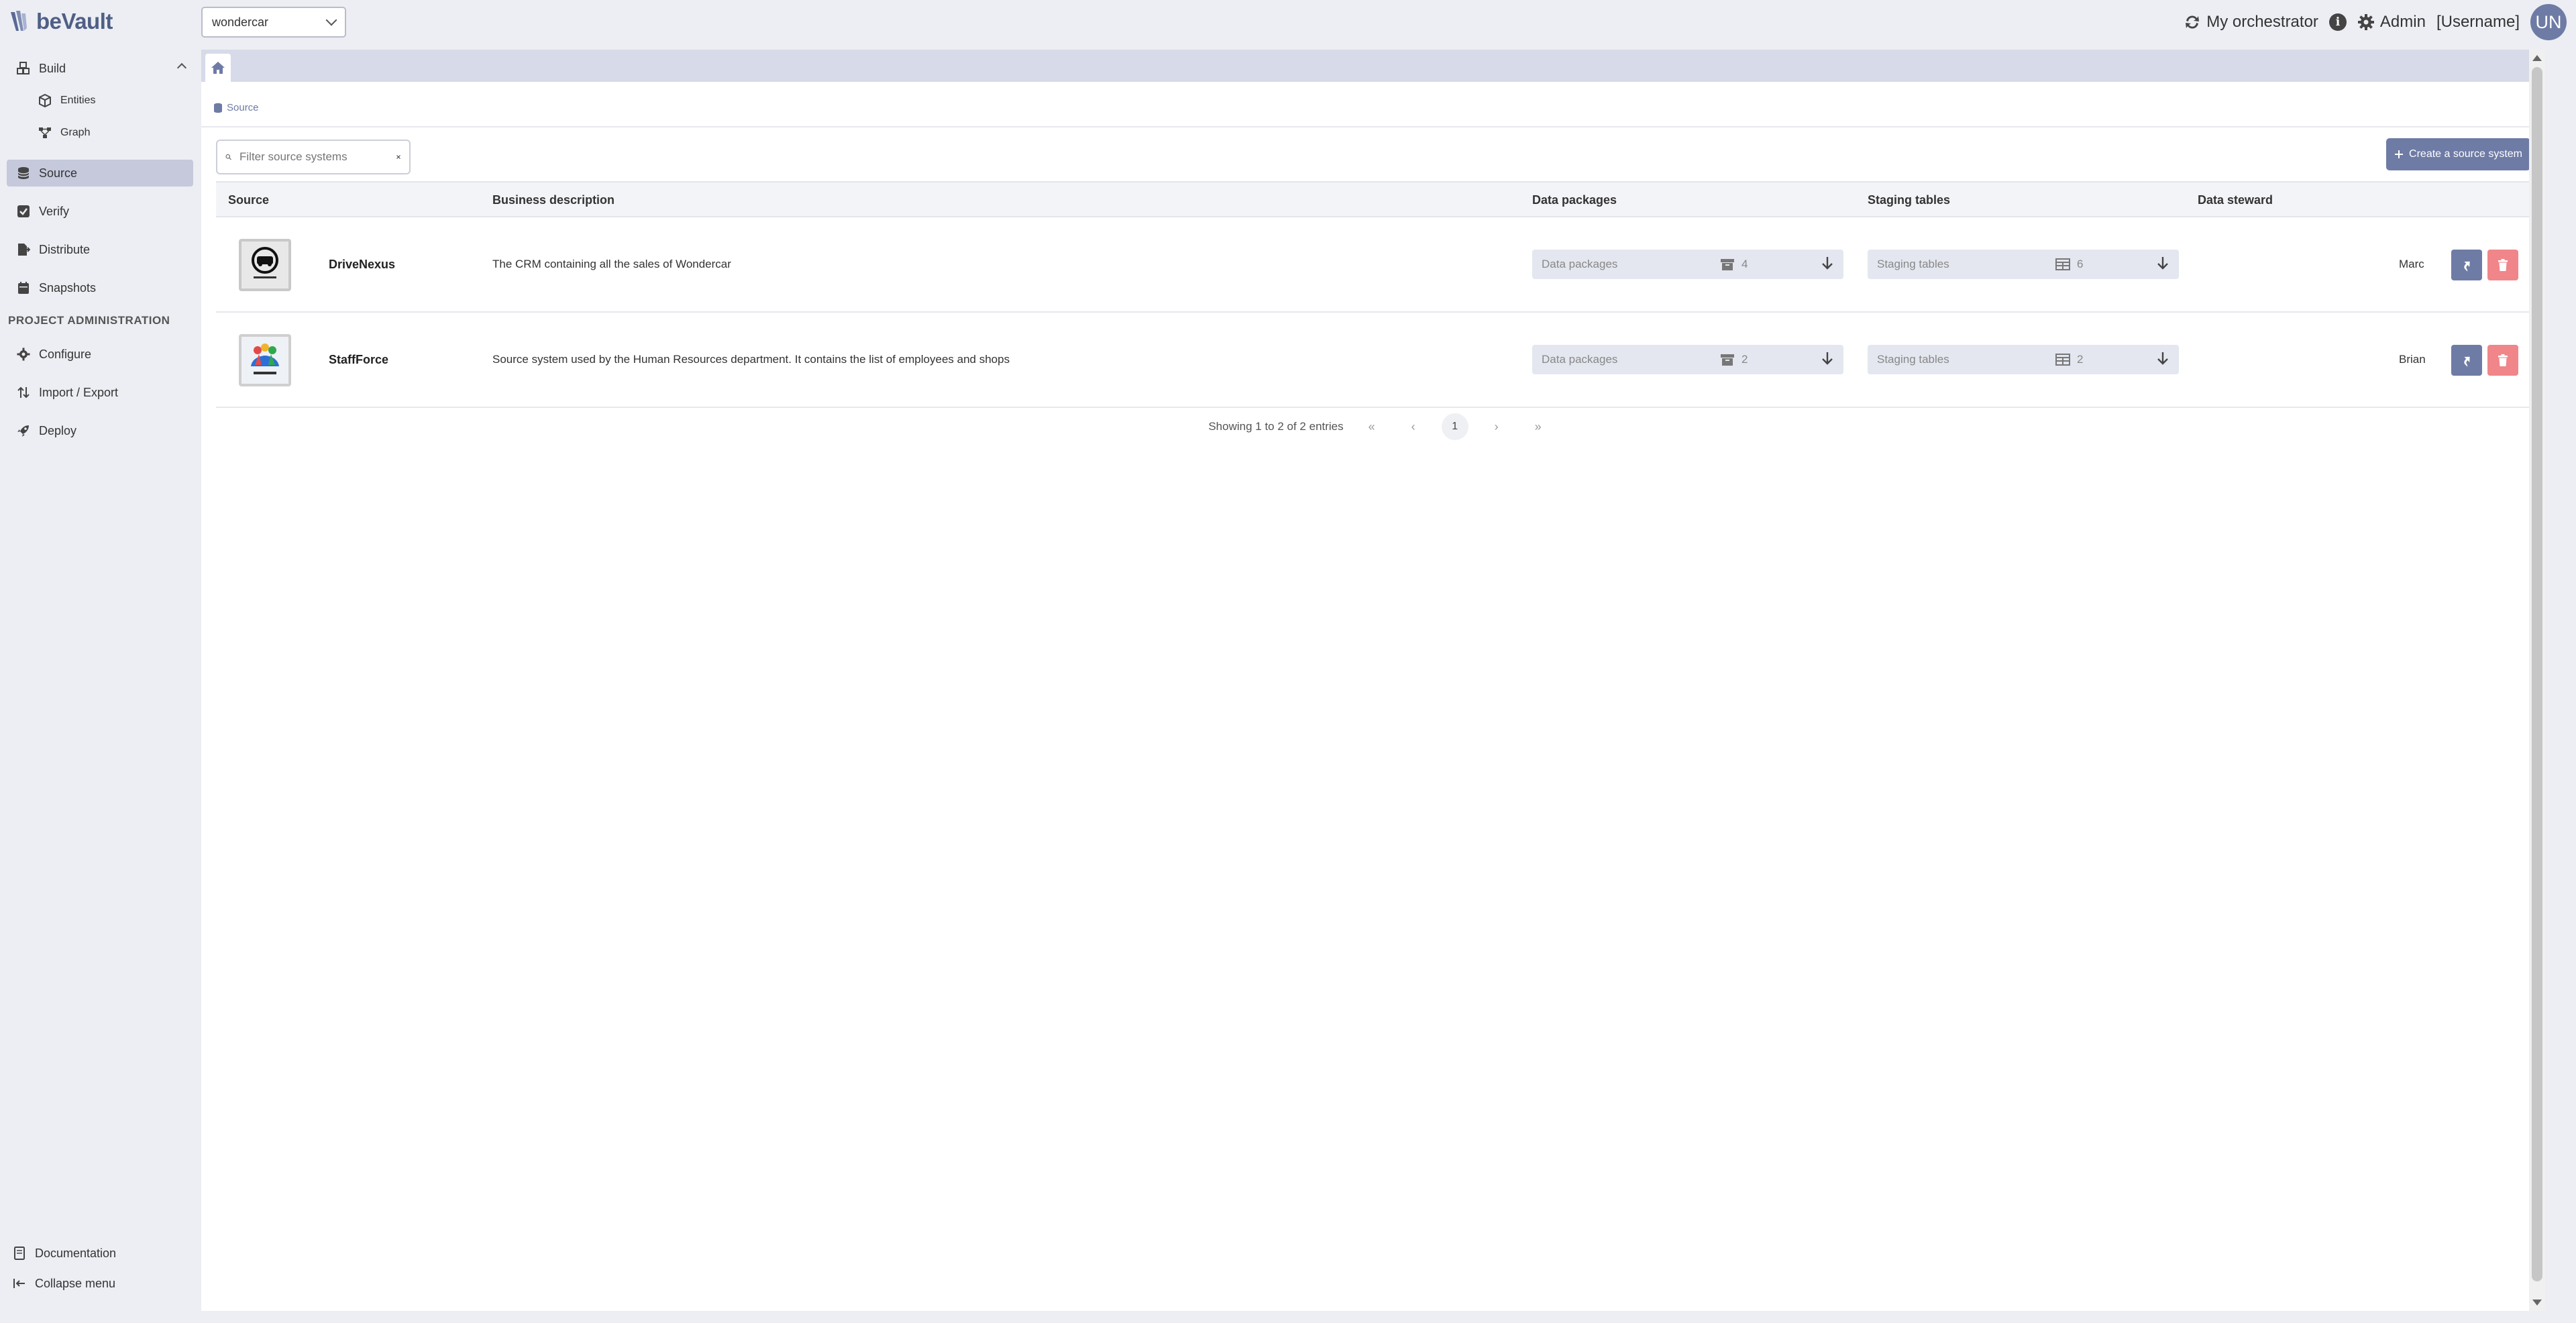 This screenshot has height=1323, width=2576. Describe the element at coordinates (243, 107) in the screenshot. I see `breadcrumb-source: Source` at that location.